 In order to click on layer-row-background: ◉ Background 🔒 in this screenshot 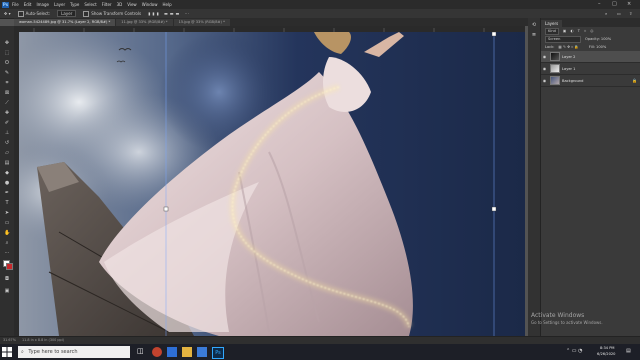, I will do `click(590, 81)`.